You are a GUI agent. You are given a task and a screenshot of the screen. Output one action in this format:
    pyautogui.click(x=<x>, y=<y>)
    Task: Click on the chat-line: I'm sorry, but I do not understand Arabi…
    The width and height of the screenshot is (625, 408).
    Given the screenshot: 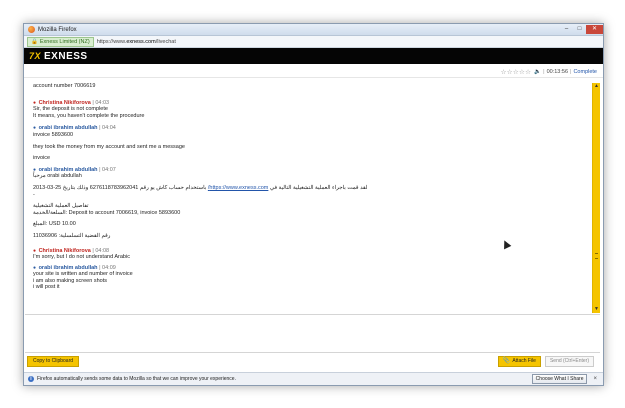 What is the action you would take?
    pyautogui.click(x=81, y=257)
    